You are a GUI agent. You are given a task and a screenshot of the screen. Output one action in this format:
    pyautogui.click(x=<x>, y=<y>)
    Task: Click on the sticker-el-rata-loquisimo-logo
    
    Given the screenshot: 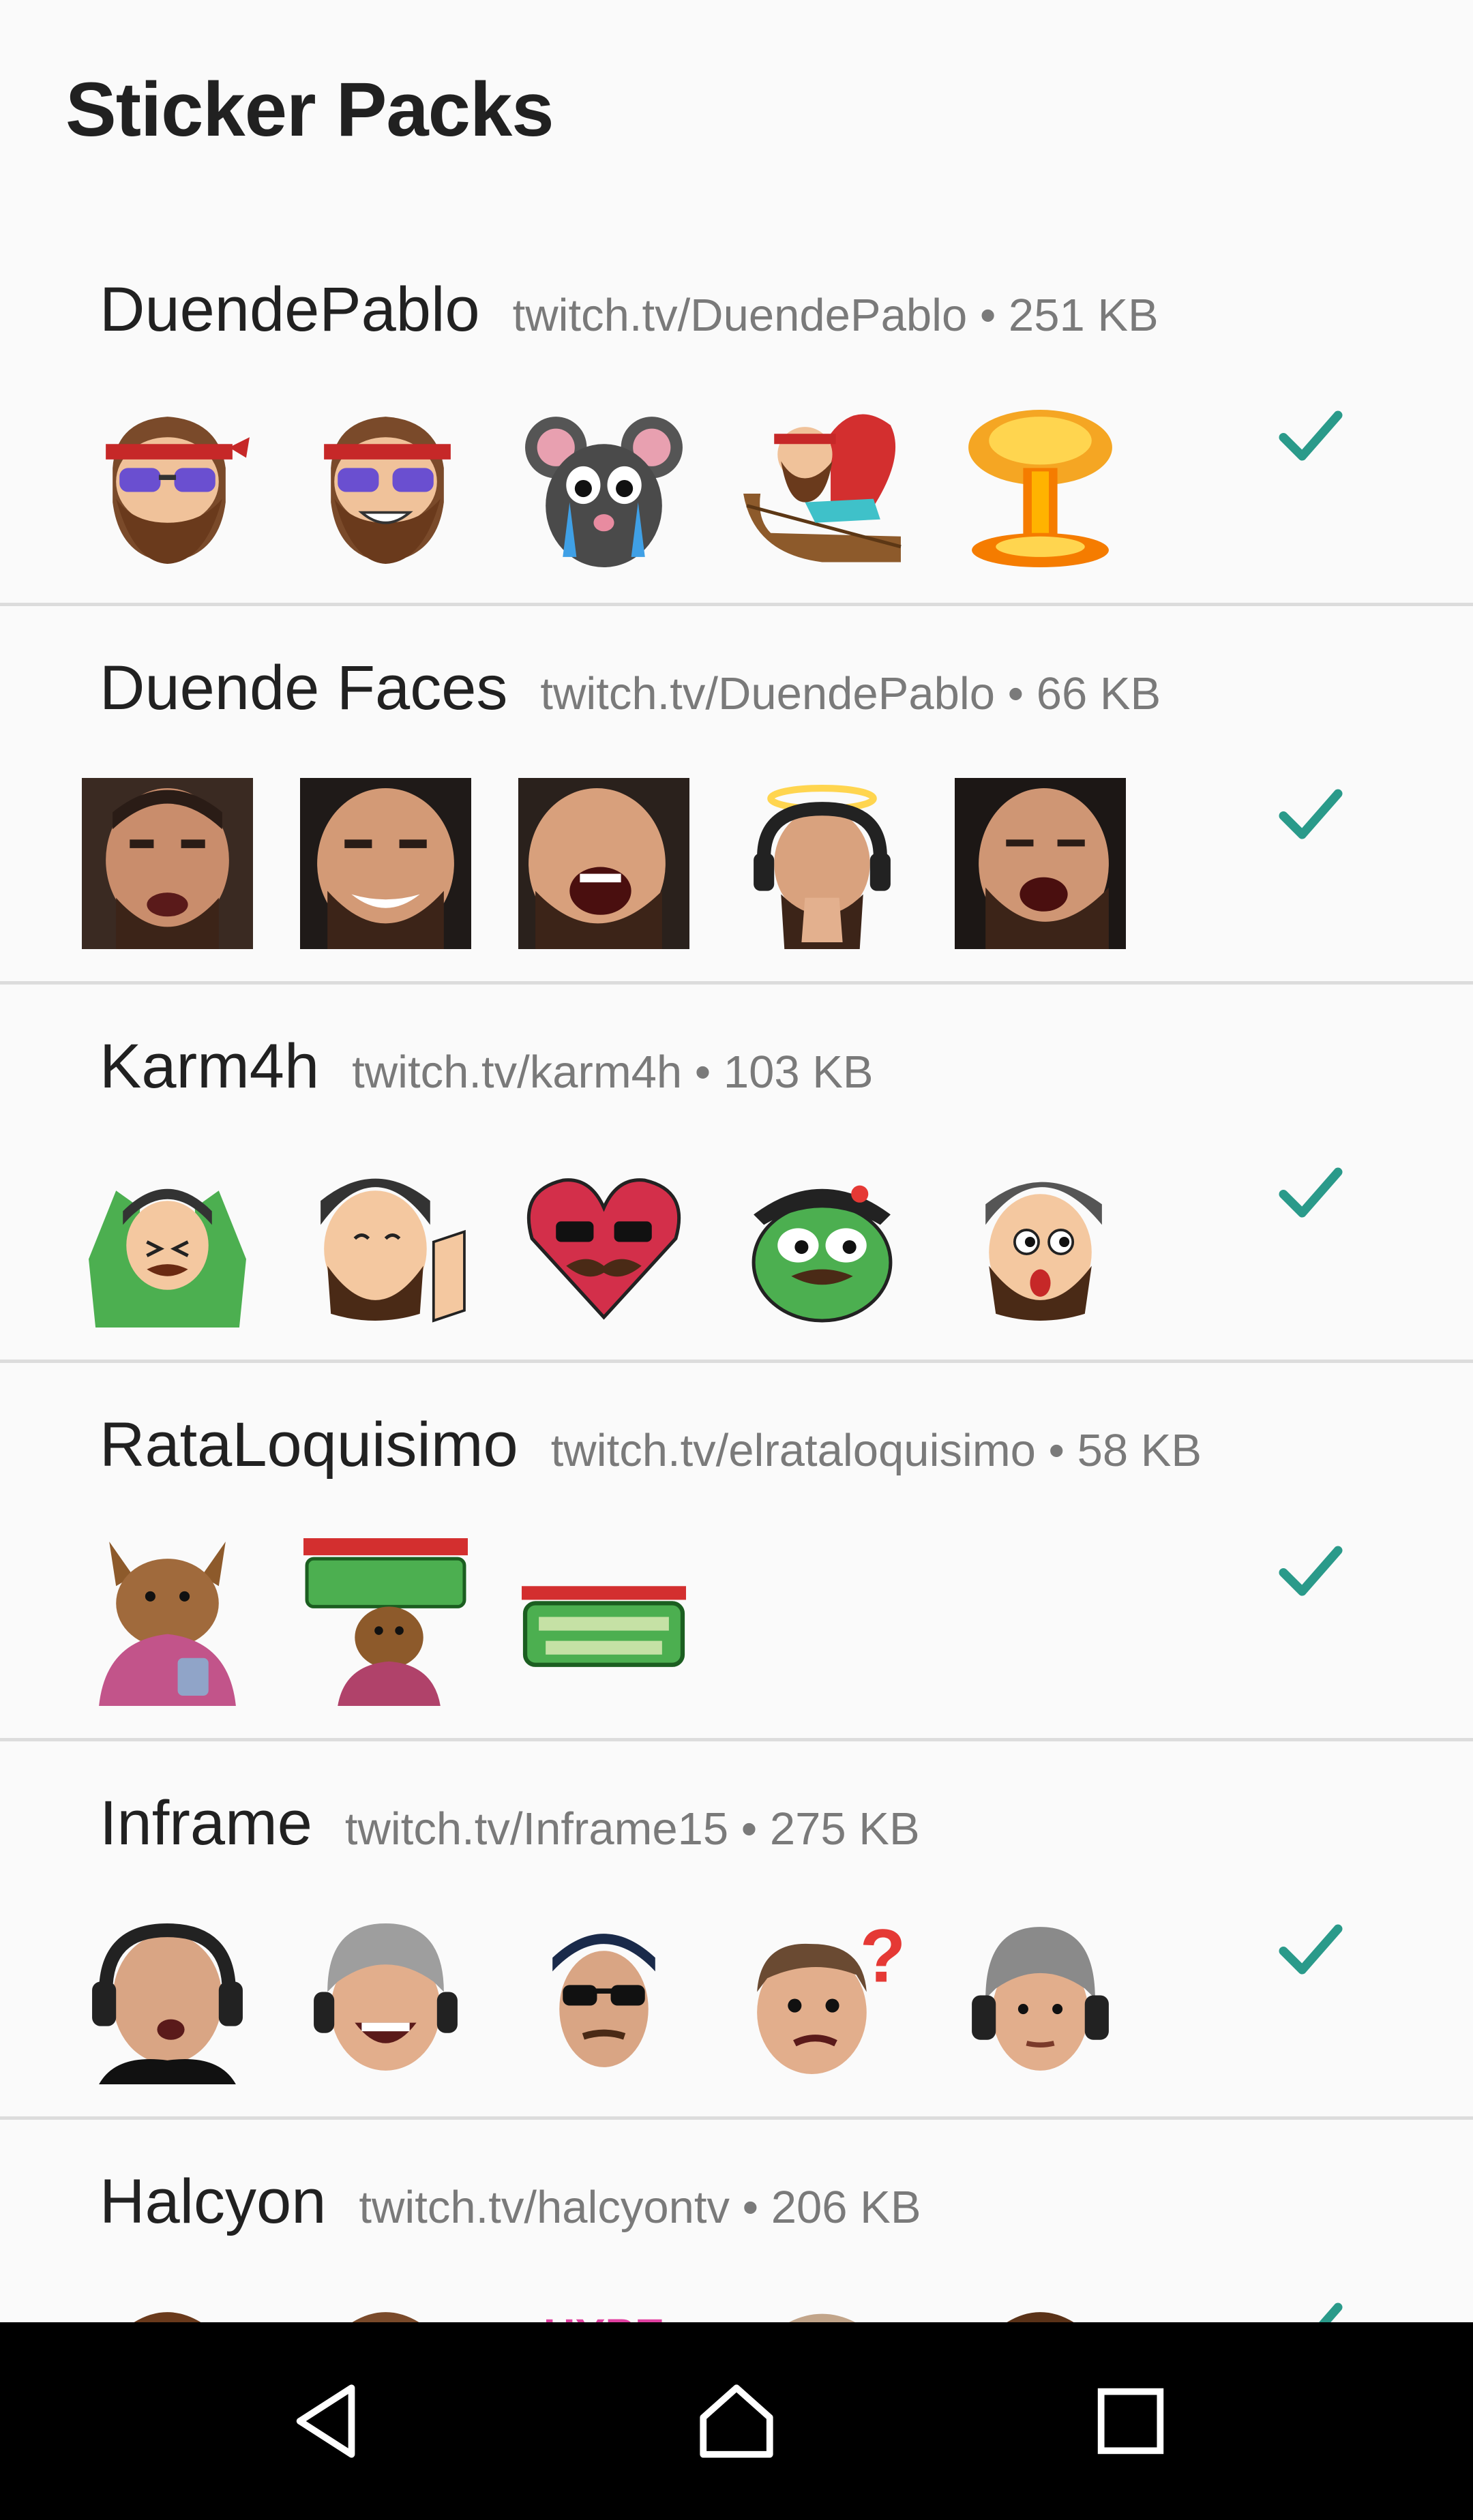 What is the action you would take?
    pyautogui.click(x=603, y=1620)
    